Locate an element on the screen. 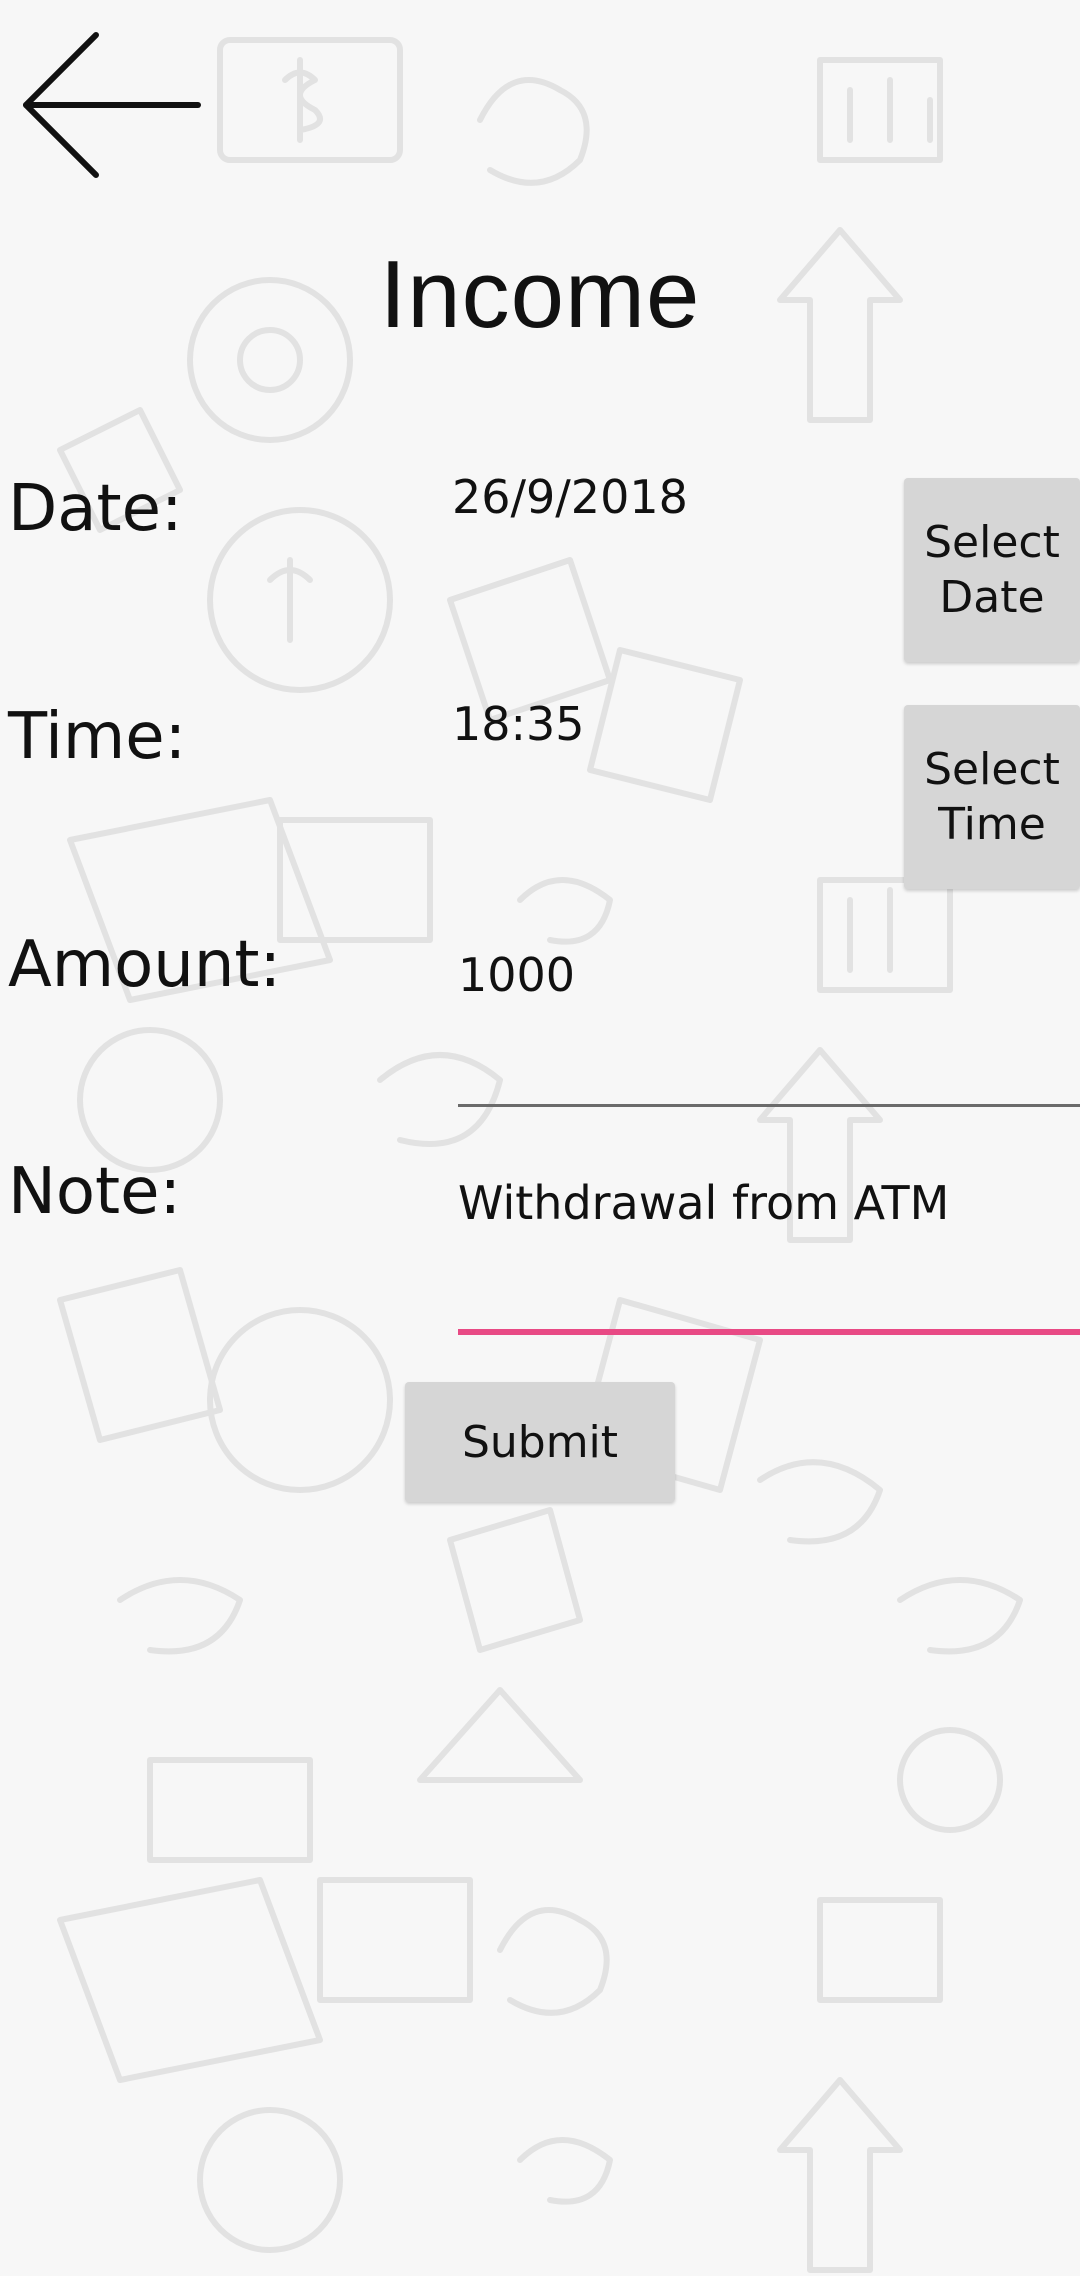 The image size is (1080, 2276). date-label: Date: is located at coordinates (95, 509).